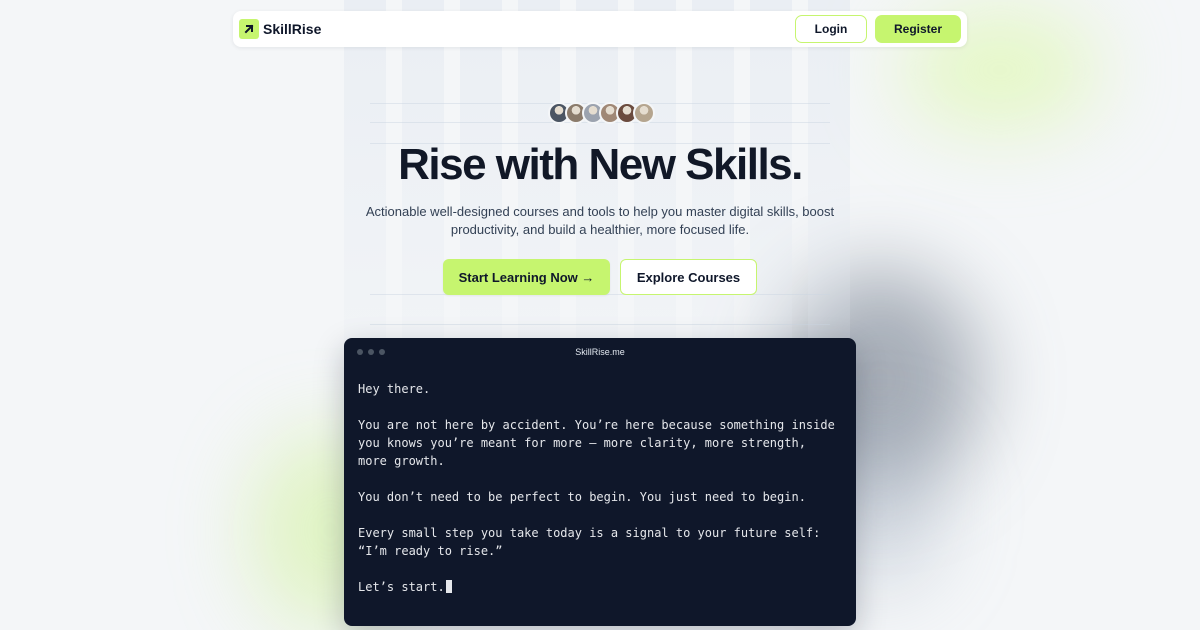  What do you see at coordinates (918, 29) in the screenshot?
I see `register-button: Register` at bounding box center [918, 29].